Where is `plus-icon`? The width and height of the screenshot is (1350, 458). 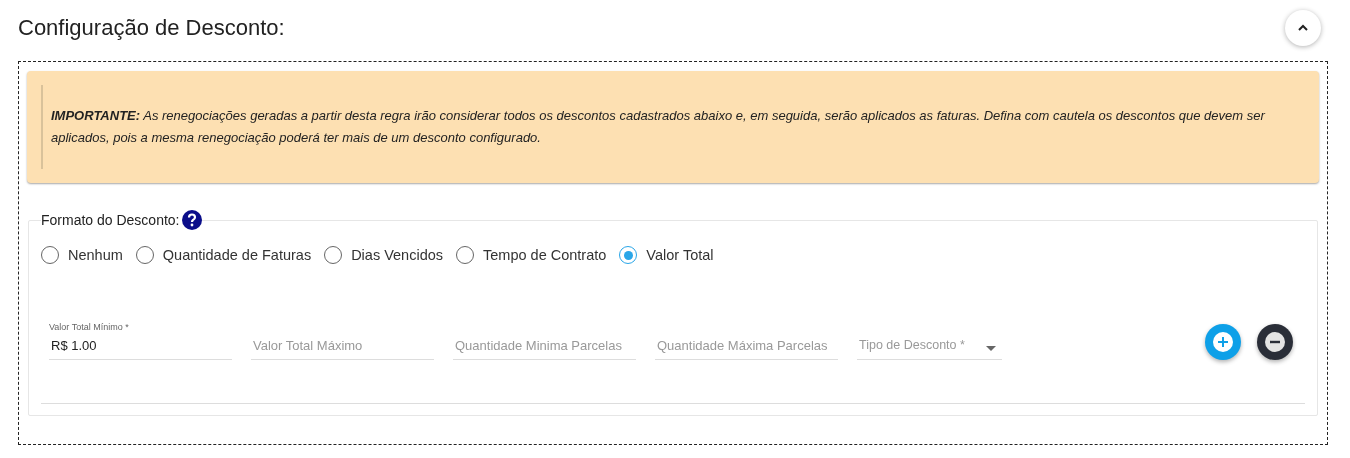
plus-icon is located at coordinates (1223, 342).